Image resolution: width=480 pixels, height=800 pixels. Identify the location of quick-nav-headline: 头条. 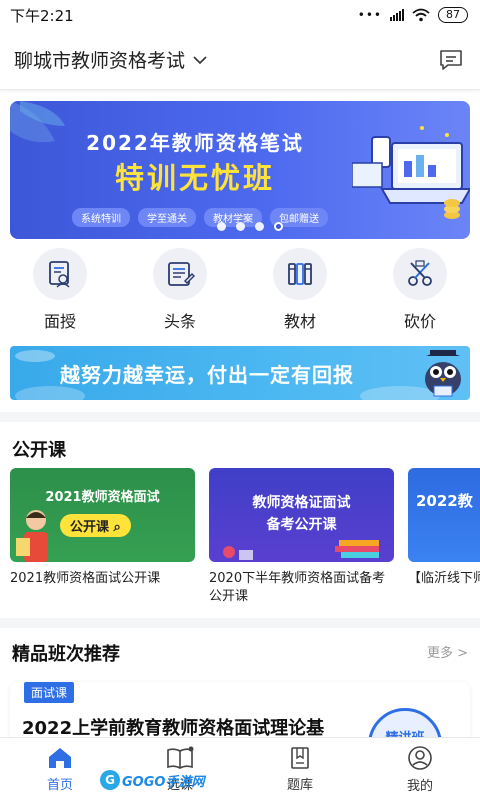
(180, 288).